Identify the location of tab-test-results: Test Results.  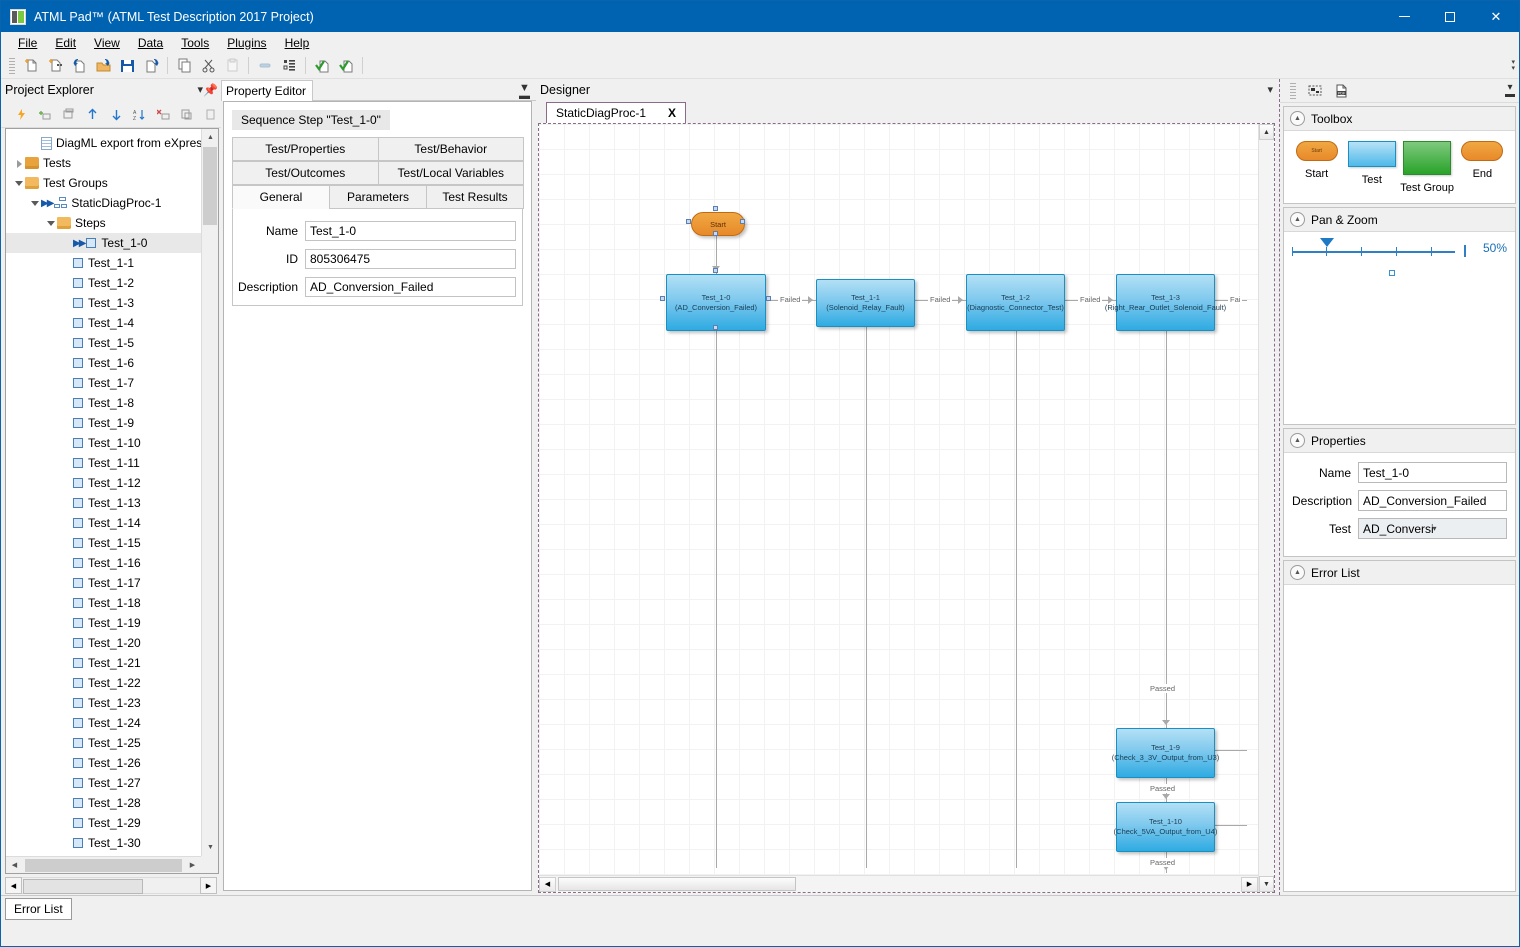
(475, 197).